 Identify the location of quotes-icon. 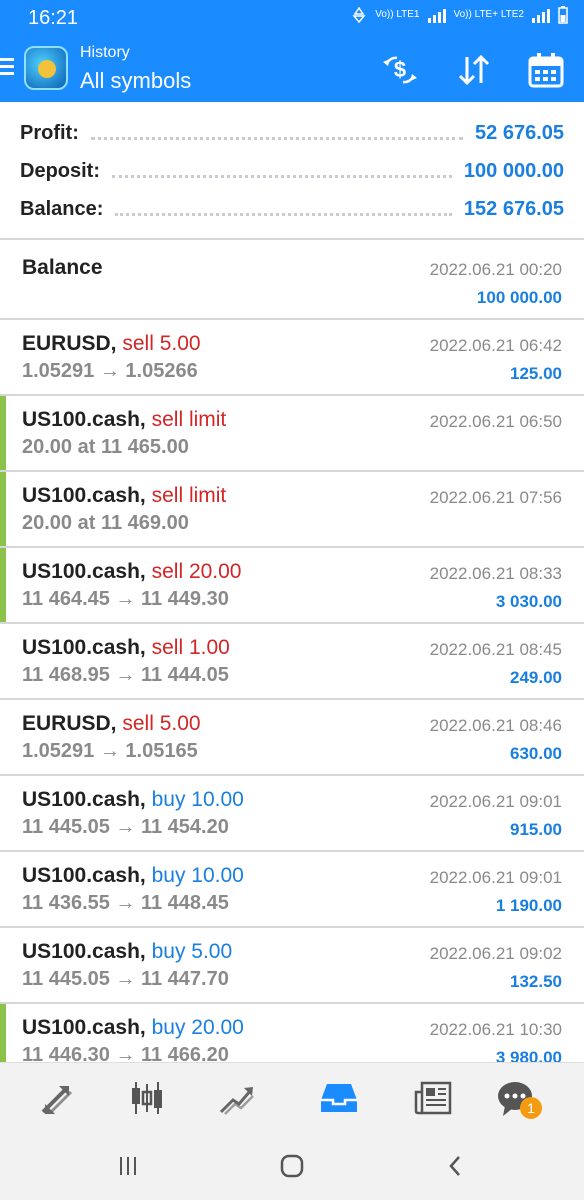
(57, 1098).